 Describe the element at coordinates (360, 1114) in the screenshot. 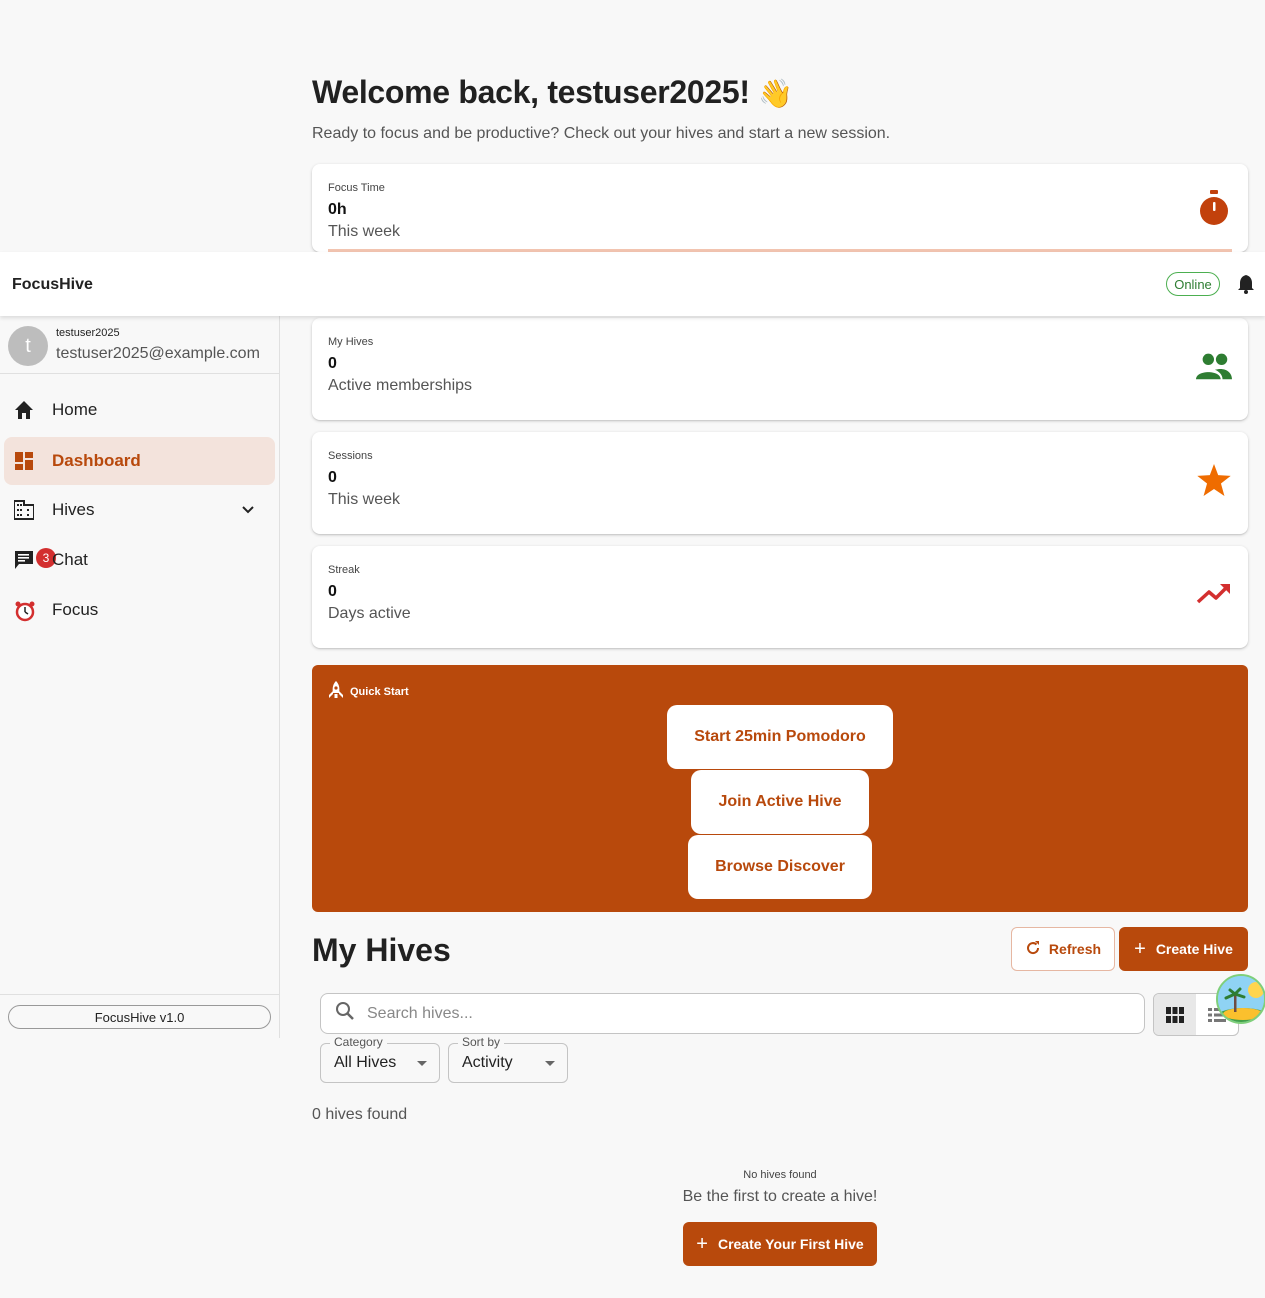

I see `hives-count: 0 hives found` at that location.